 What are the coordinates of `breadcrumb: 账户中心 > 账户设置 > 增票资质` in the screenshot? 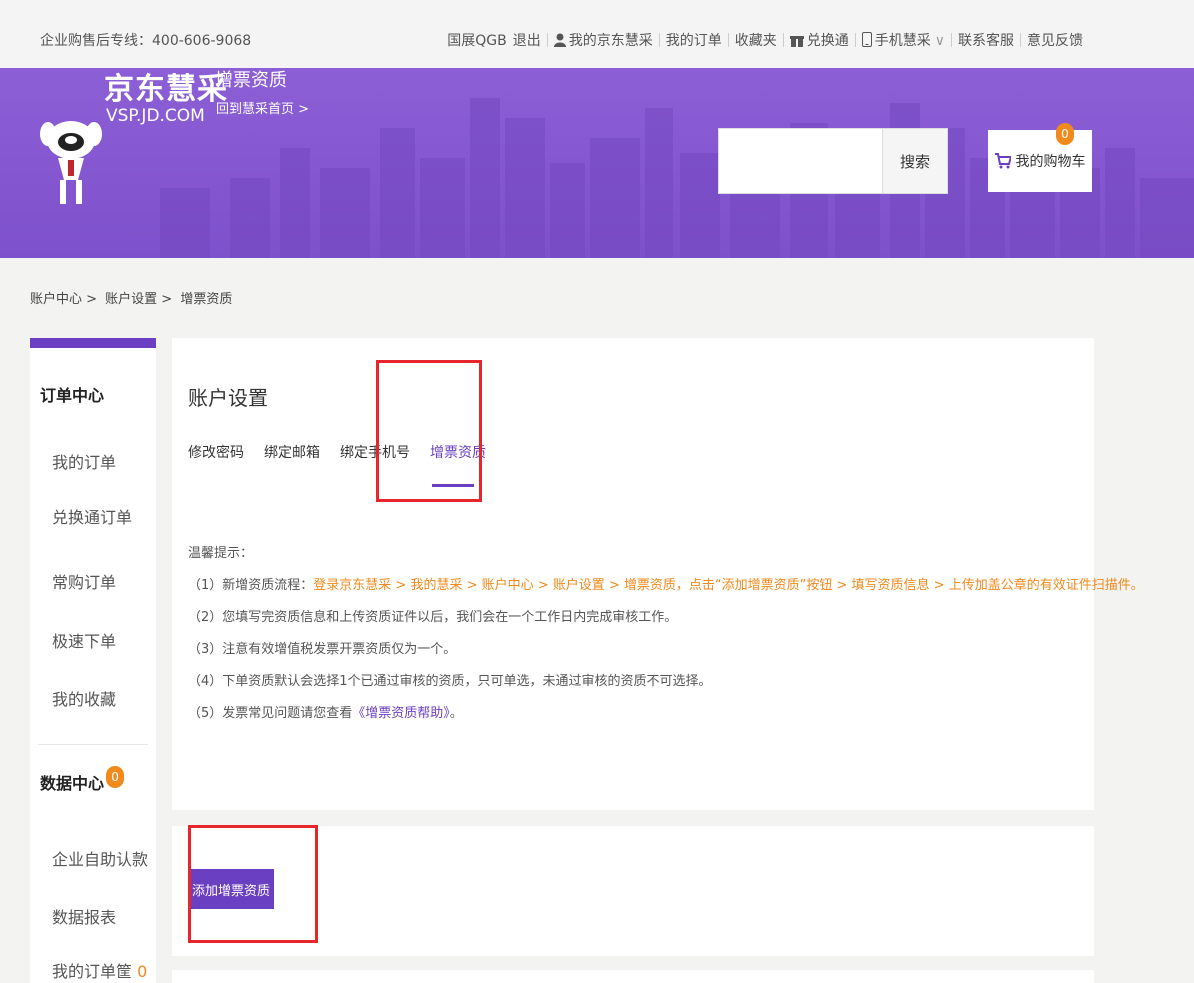 It's located at (133, 297).